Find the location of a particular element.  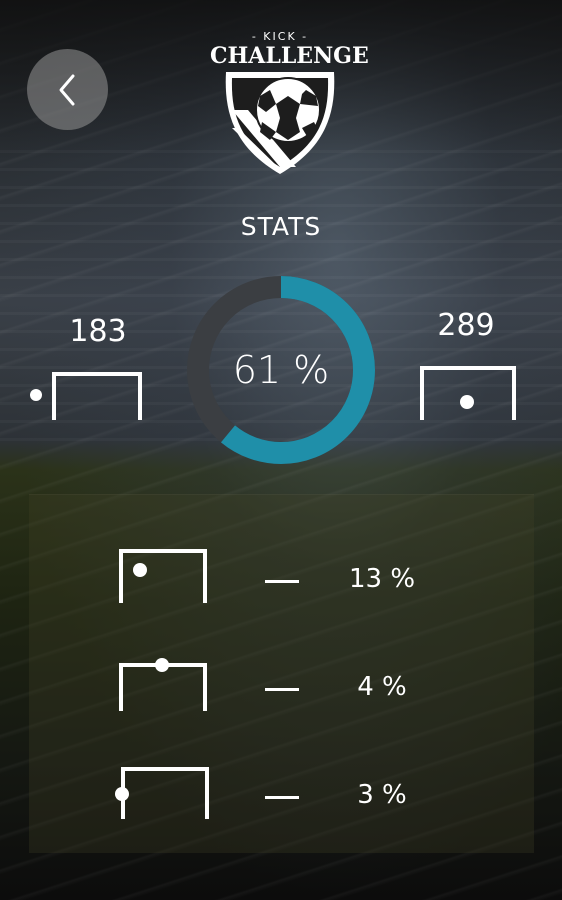

goal-top-left-icon is located at coordinates (163, 576).